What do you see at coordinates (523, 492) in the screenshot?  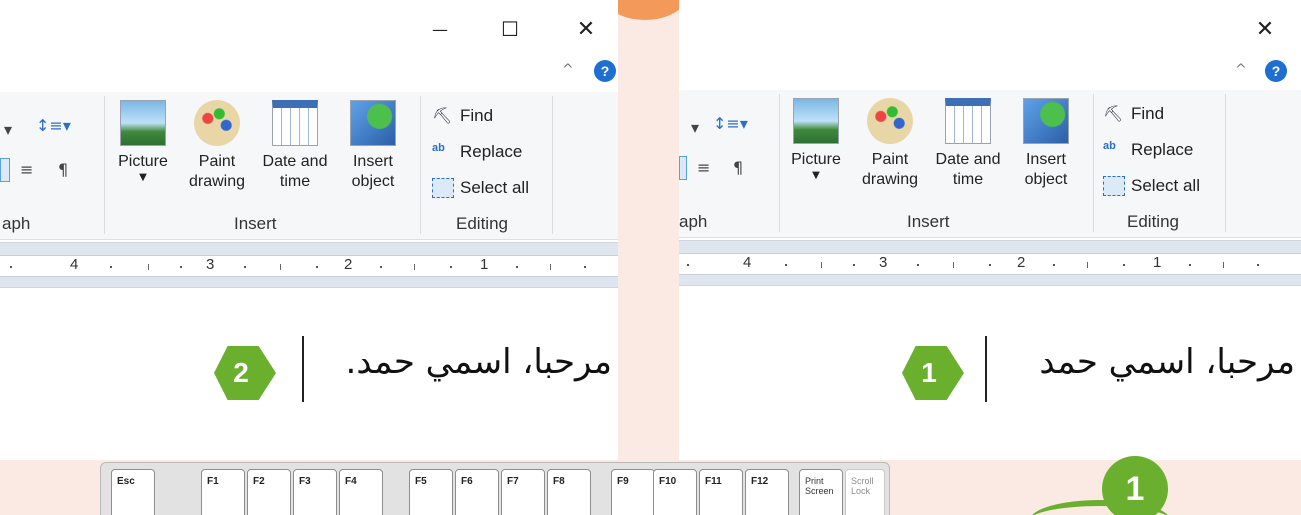 I see `f7-key: F7` at bounding box center [523, 492].